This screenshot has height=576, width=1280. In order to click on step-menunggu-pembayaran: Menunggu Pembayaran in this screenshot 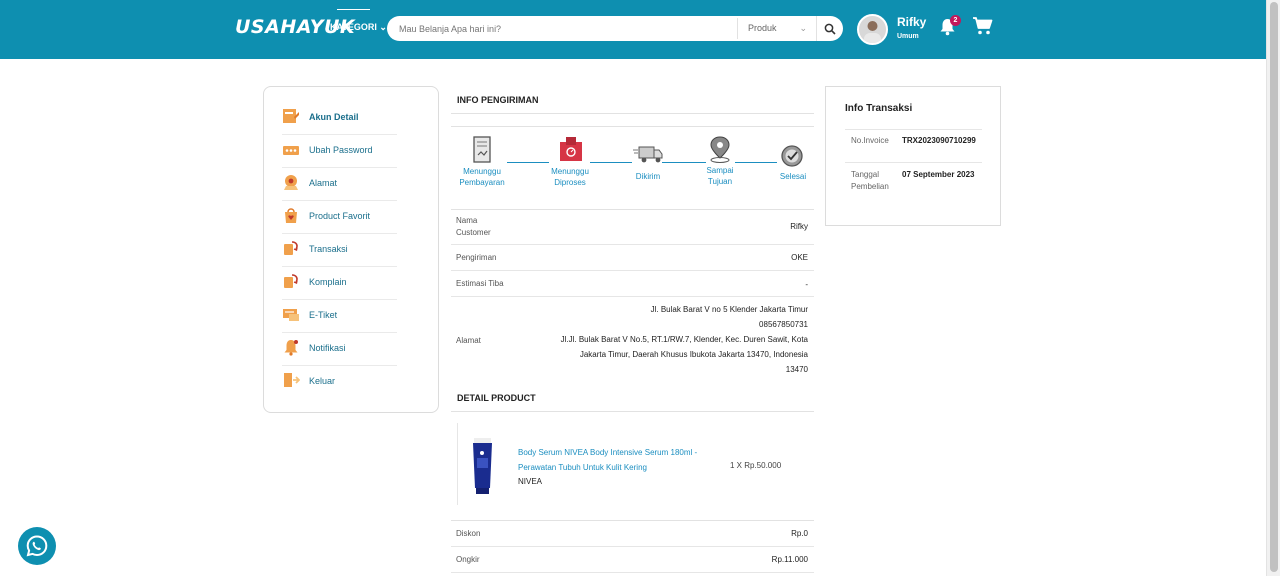, I will do `click(482, 177)`.